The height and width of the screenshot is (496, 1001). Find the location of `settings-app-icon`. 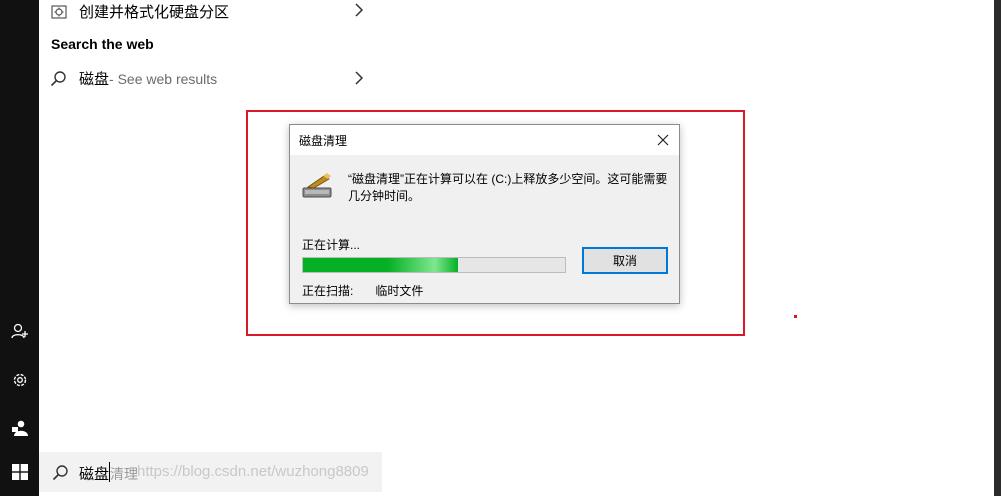

settings-app-icon is located at coordinates (59, 11).